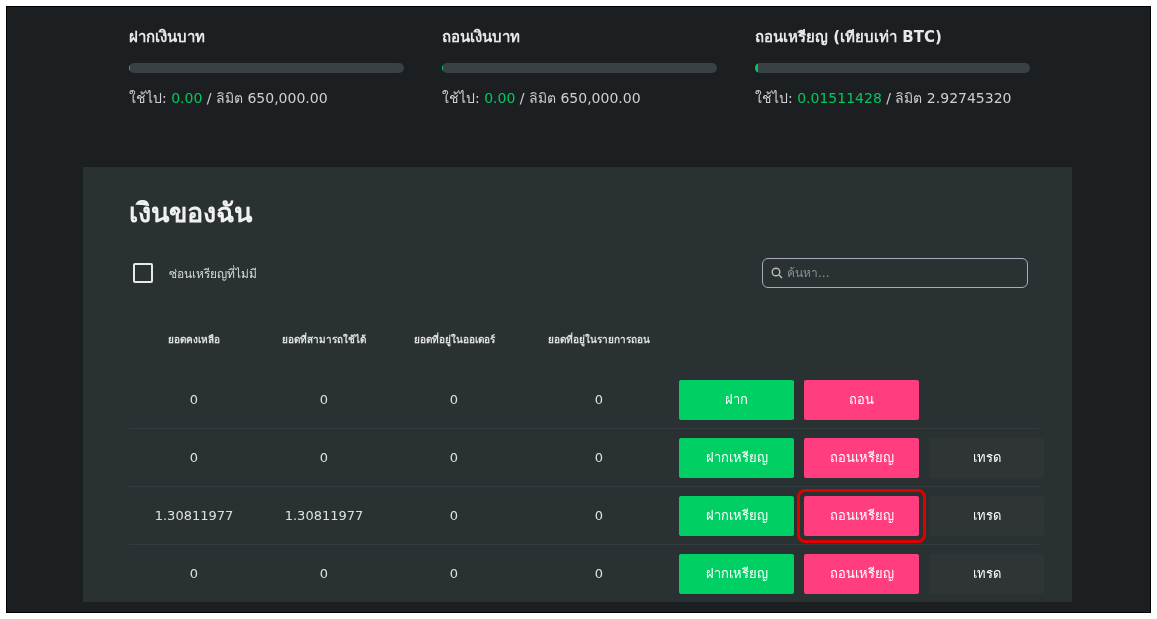 This screenshot has height=619, width=1157. I want to click on usage-text: ใช้ไป: 0.01511428 / ลิมิต 2.92745320, so click(884, 98).